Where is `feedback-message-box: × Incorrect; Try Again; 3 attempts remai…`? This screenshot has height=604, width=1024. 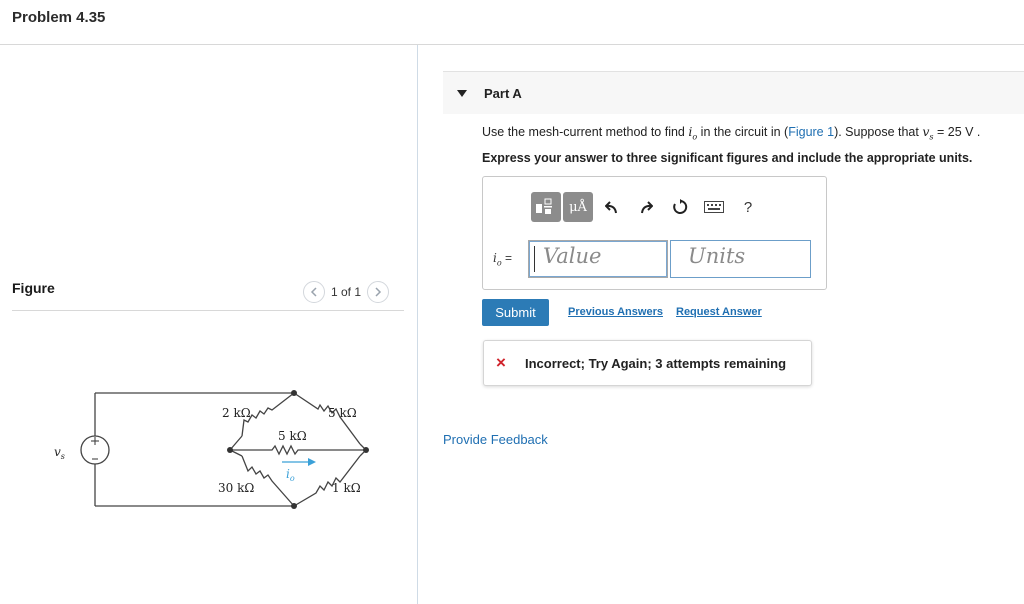
feedback-message-box: × Incorrect; Try Again; 3 attempts remai… is located at coordinates (647, 363).